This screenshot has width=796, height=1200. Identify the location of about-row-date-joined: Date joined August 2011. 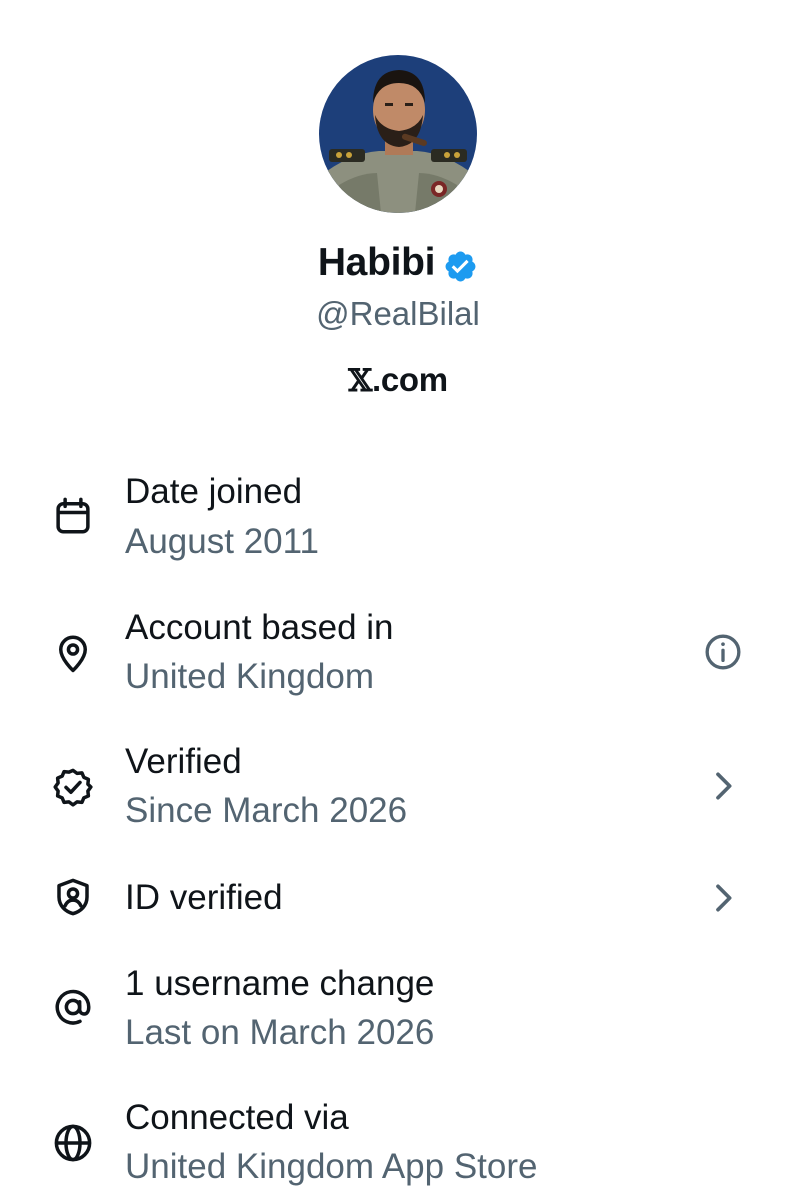
(398, 520).